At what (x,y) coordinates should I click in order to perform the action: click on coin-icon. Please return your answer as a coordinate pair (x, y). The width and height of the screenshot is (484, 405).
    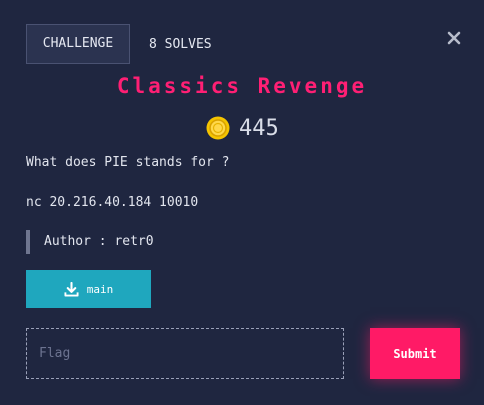
    Looking at the image, I should click on (218, 128).